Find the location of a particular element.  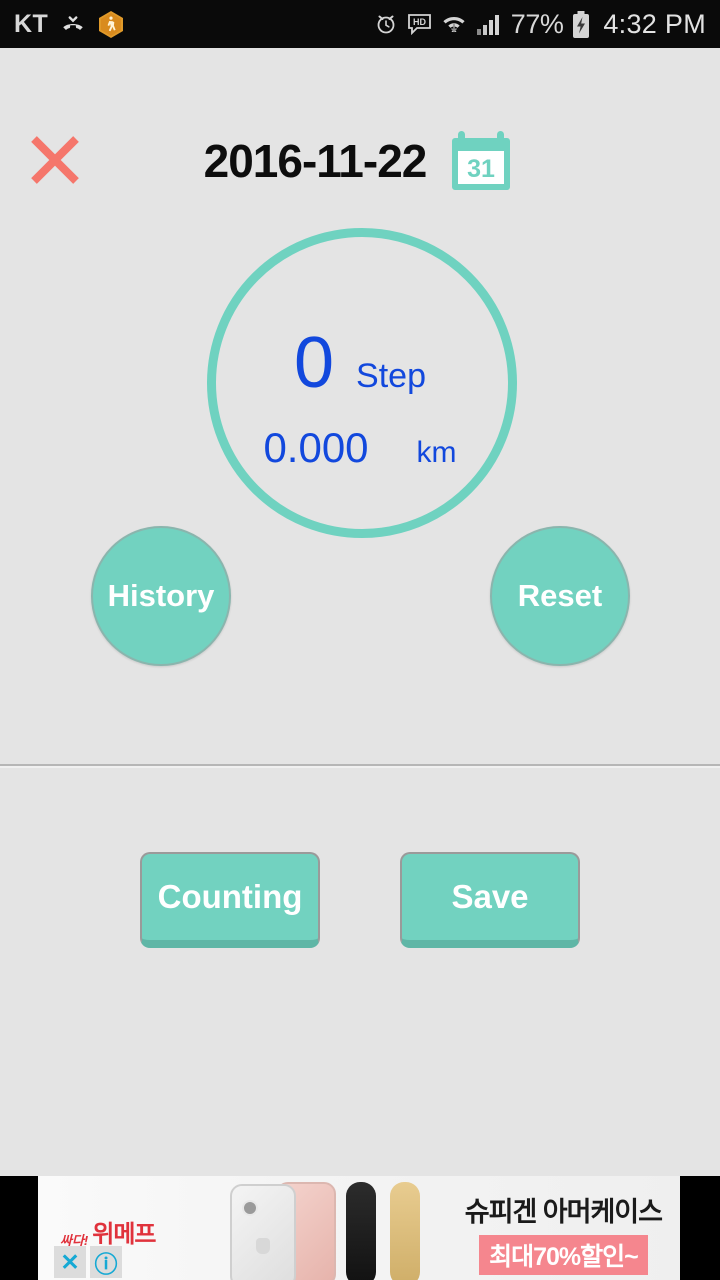

section-divider-highlight is located at coordinates (360, 767).